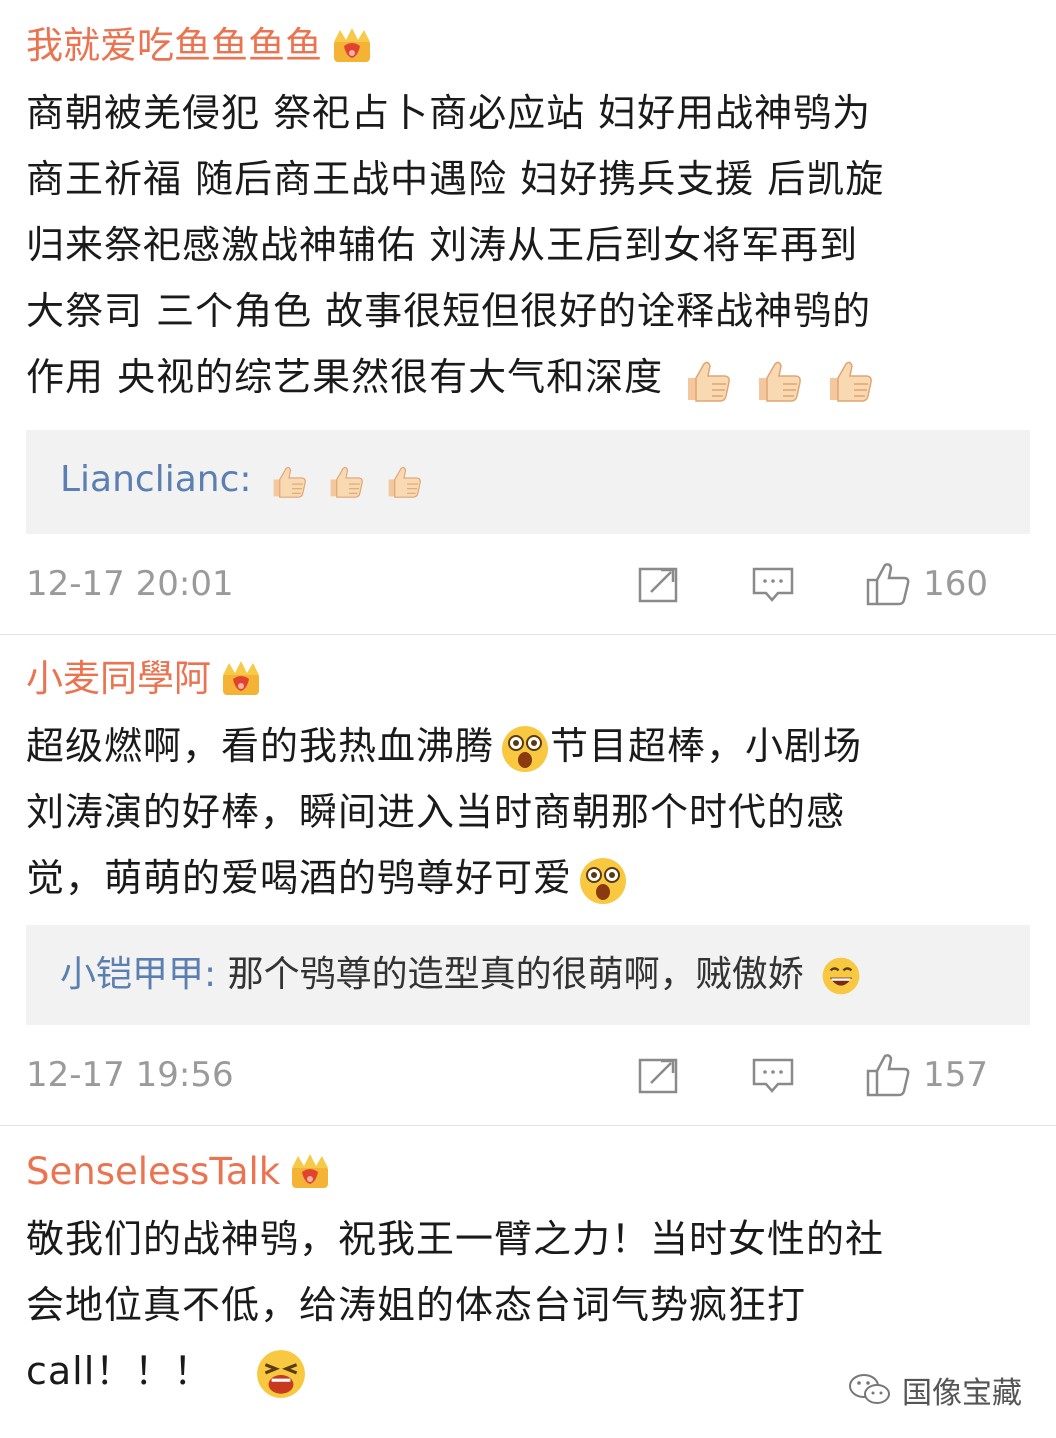  I want to click on comment-line: 敬我们的战神鸮，祝我王一臂之力！当时女性的社, so click(455, 1239).